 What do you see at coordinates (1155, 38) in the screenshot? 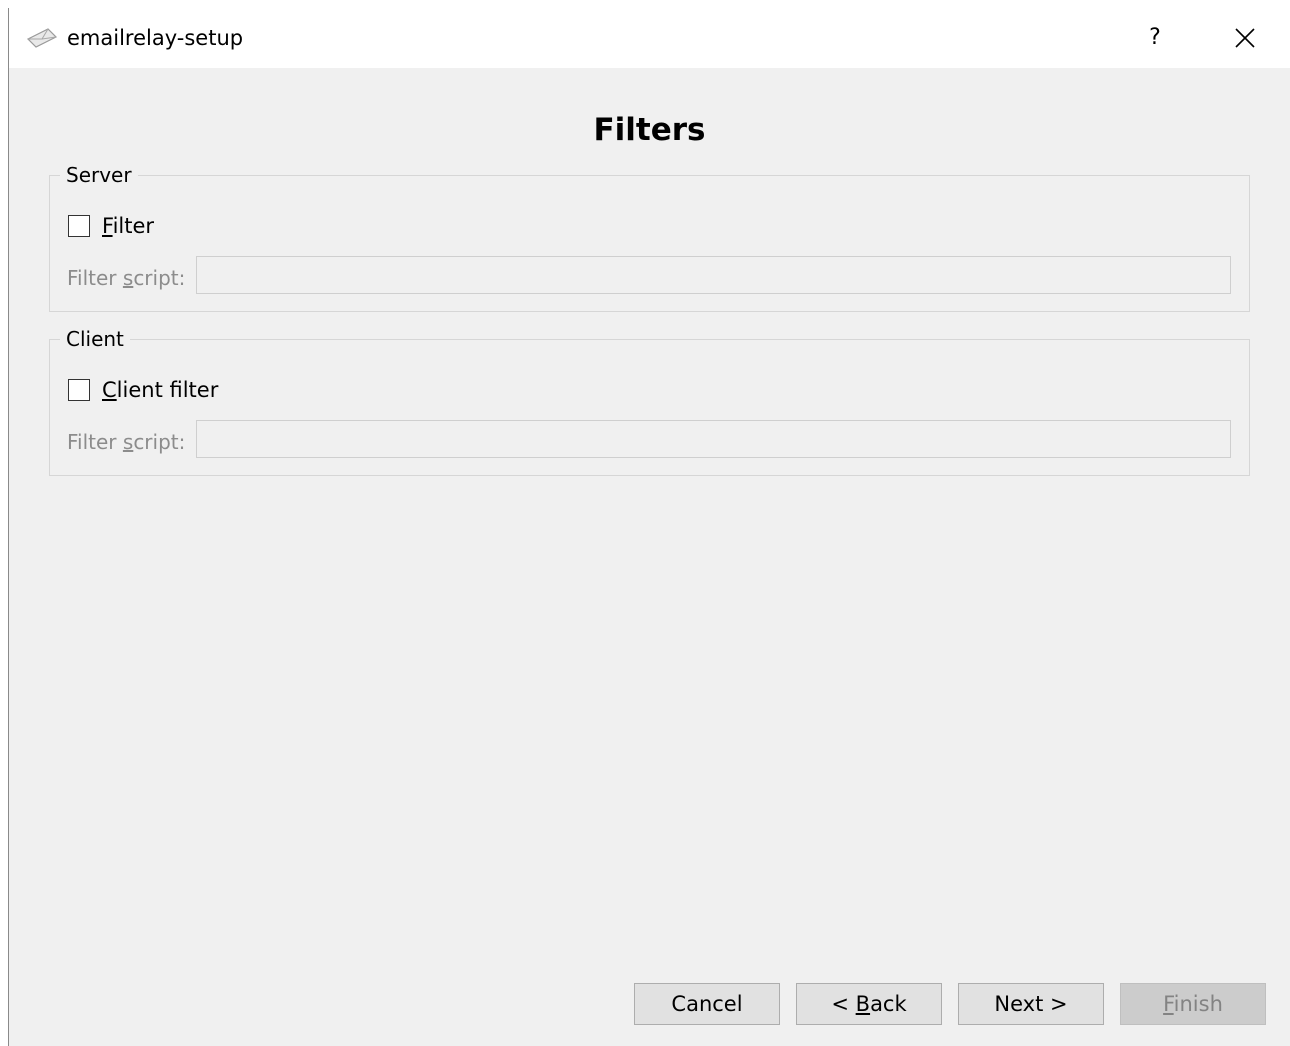
I see `help-button: ?` at bounding box center [1155, 38].